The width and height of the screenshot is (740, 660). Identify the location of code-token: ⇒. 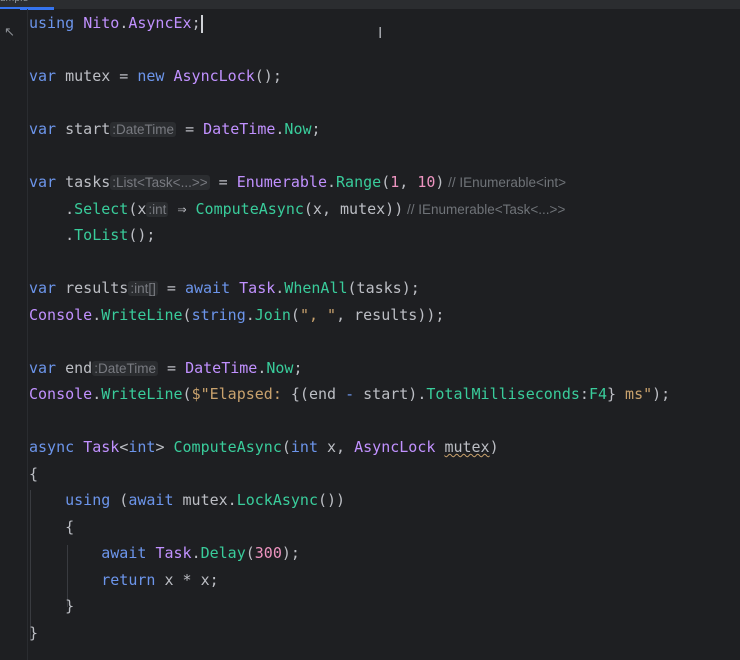
(182, 208).